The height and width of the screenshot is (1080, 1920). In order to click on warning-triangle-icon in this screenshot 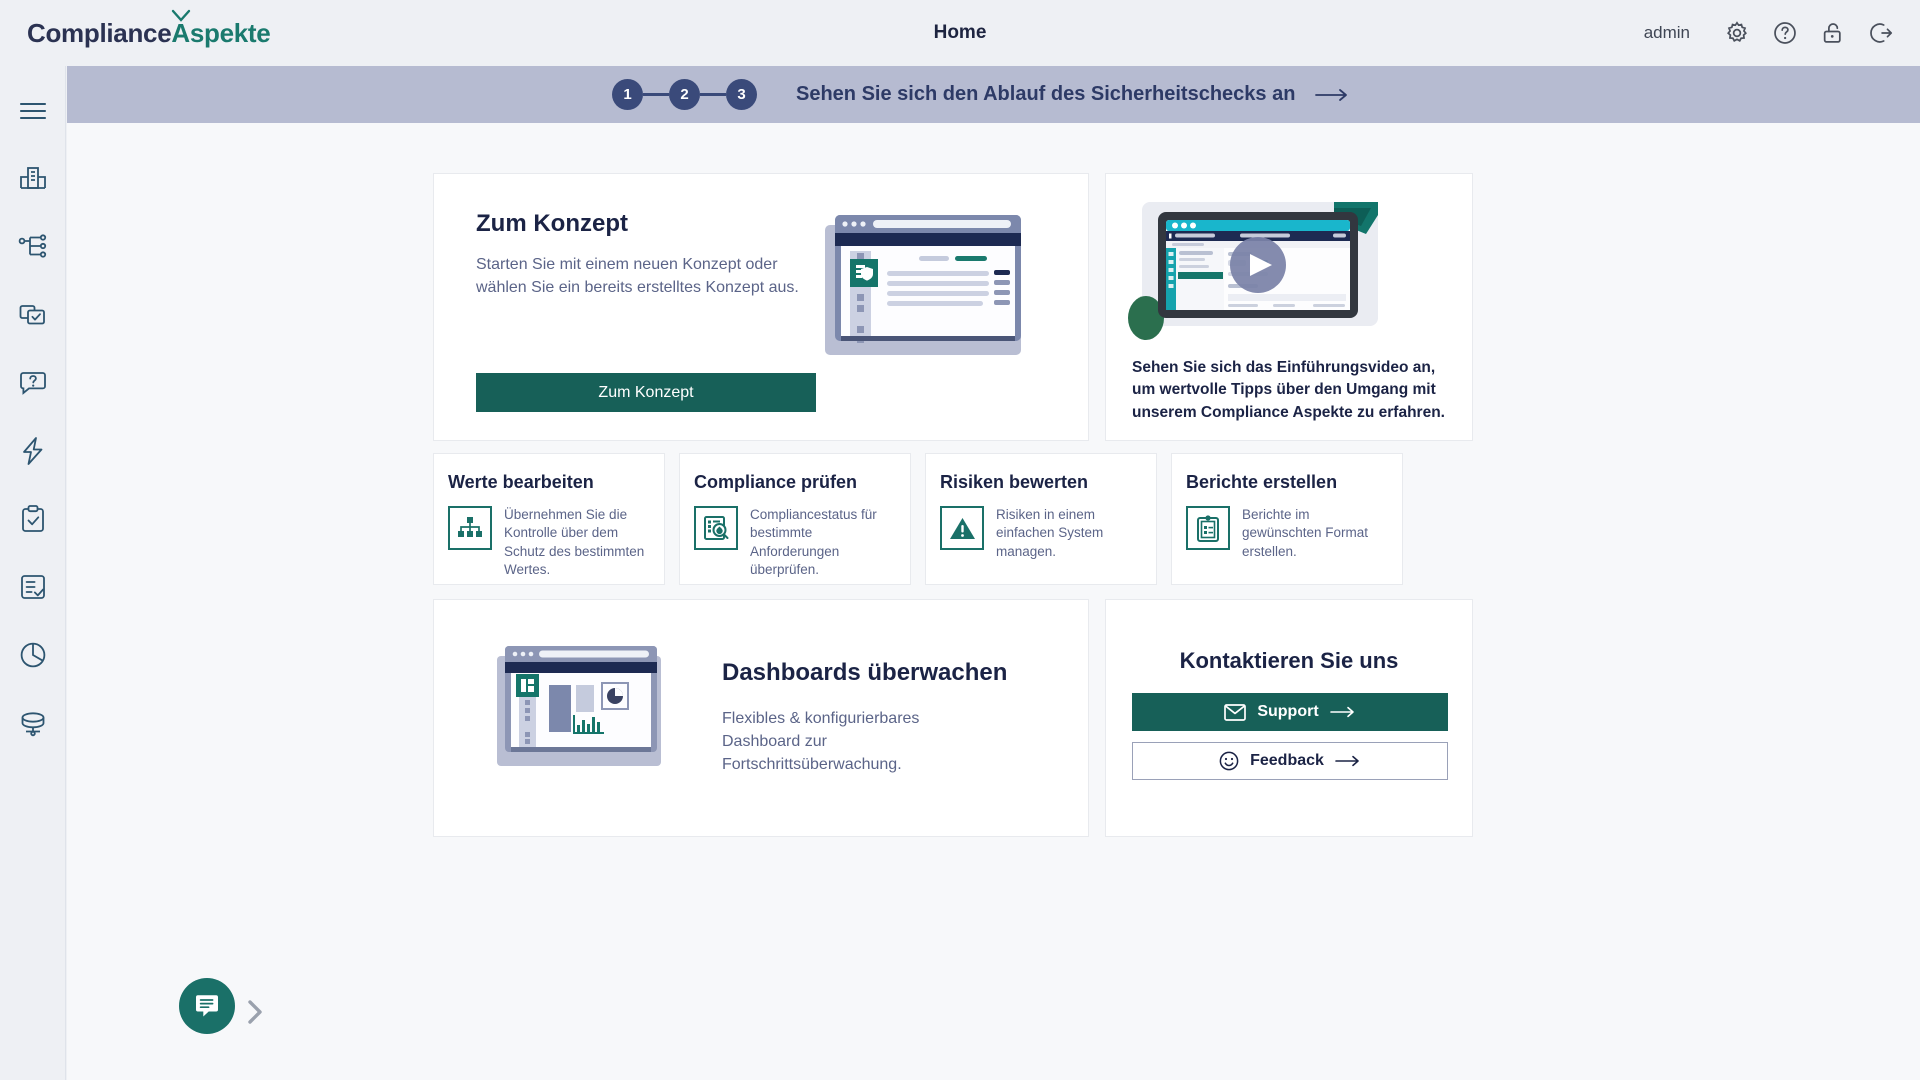, I will do `click(962, 528)`.